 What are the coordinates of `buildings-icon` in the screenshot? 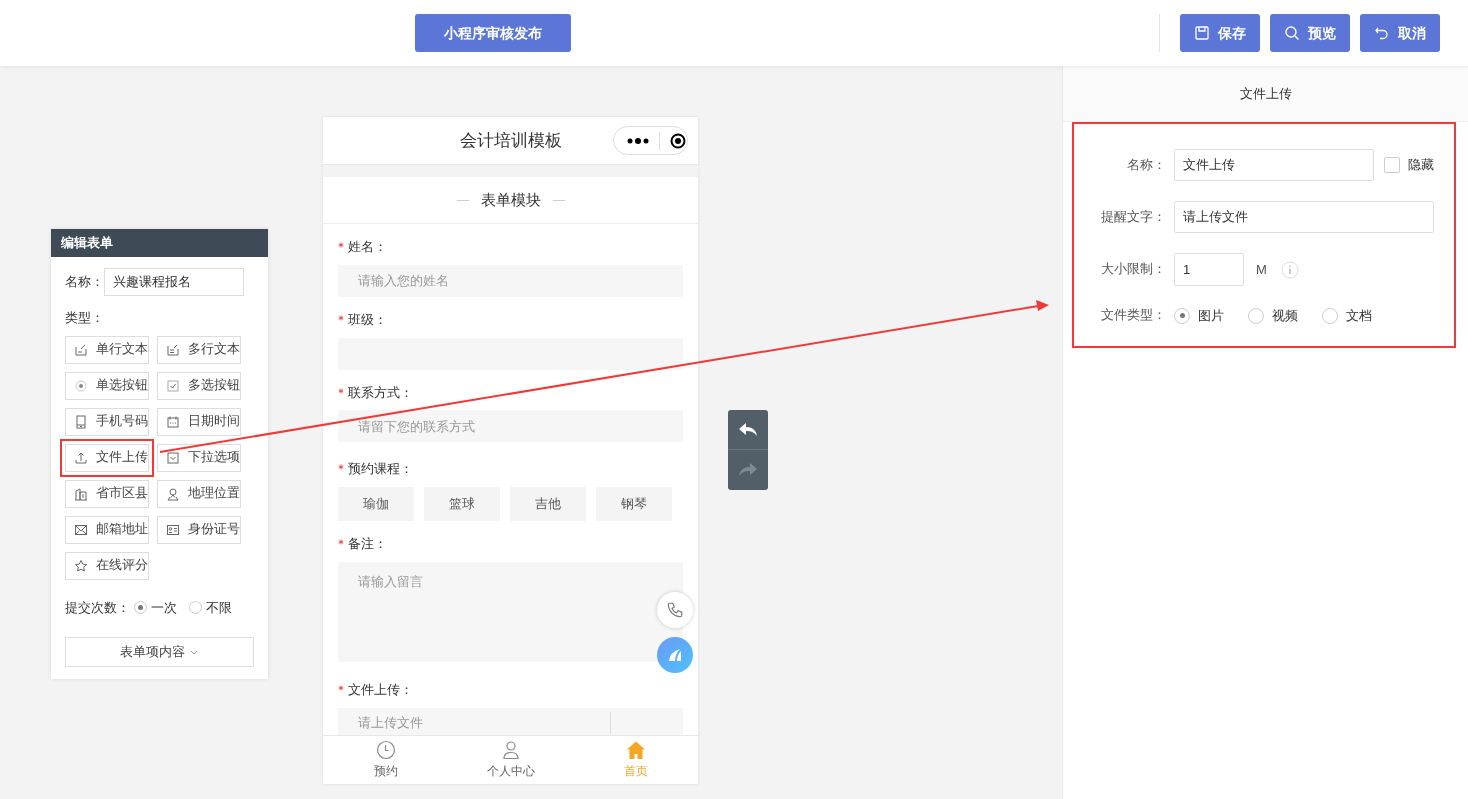 It's located at (81, 493).